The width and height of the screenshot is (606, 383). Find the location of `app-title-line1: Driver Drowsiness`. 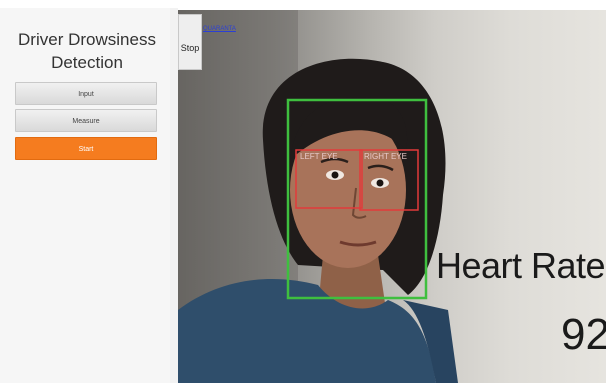

app-title-line1: Driver Drowsiness is located at coordinates (87, 39).